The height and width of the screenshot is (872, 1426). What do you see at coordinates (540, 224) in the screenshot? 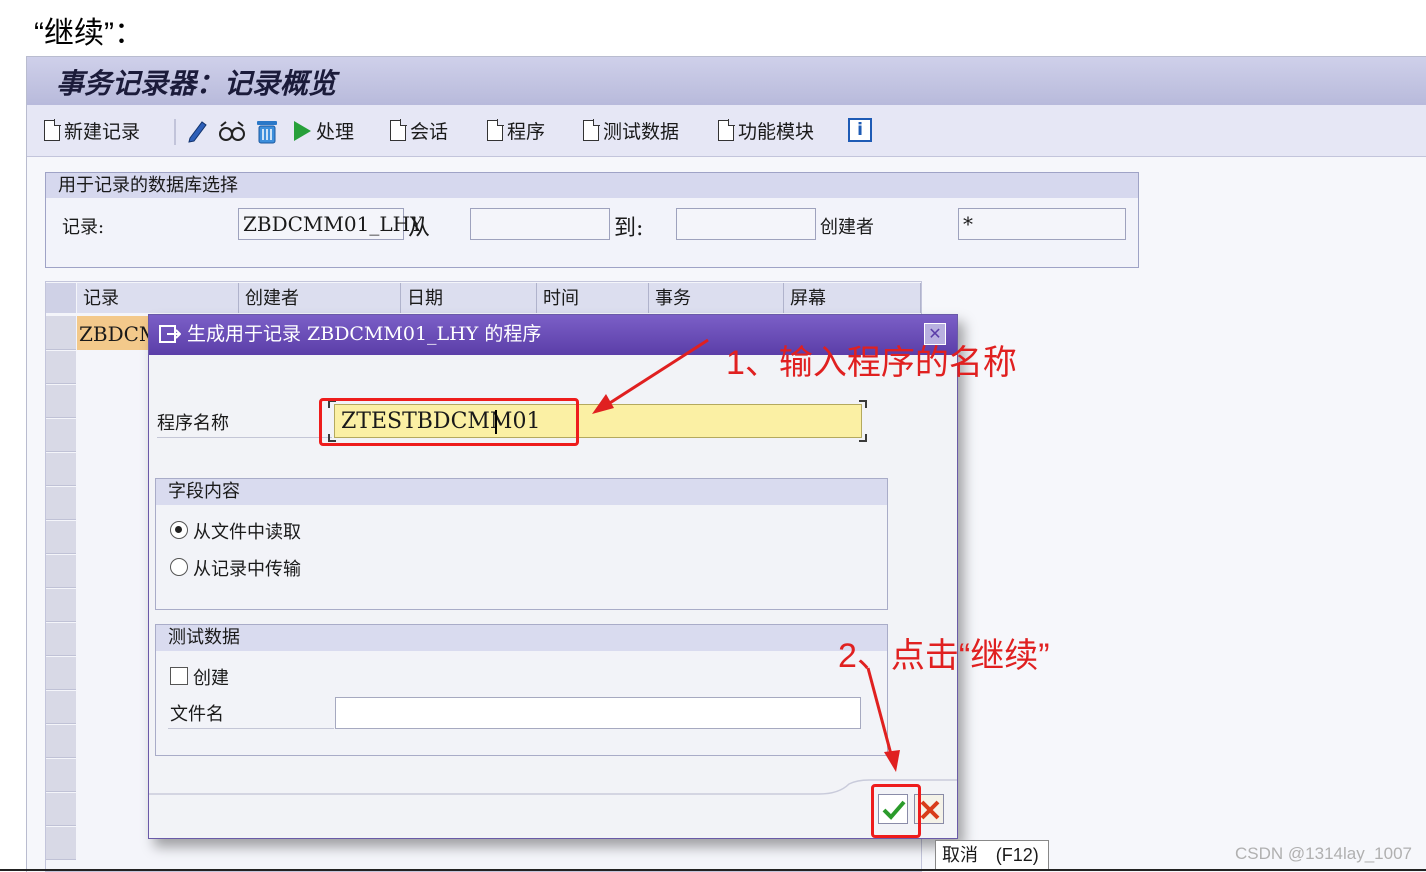
I see `from-input` at bounding box center [540, 224].